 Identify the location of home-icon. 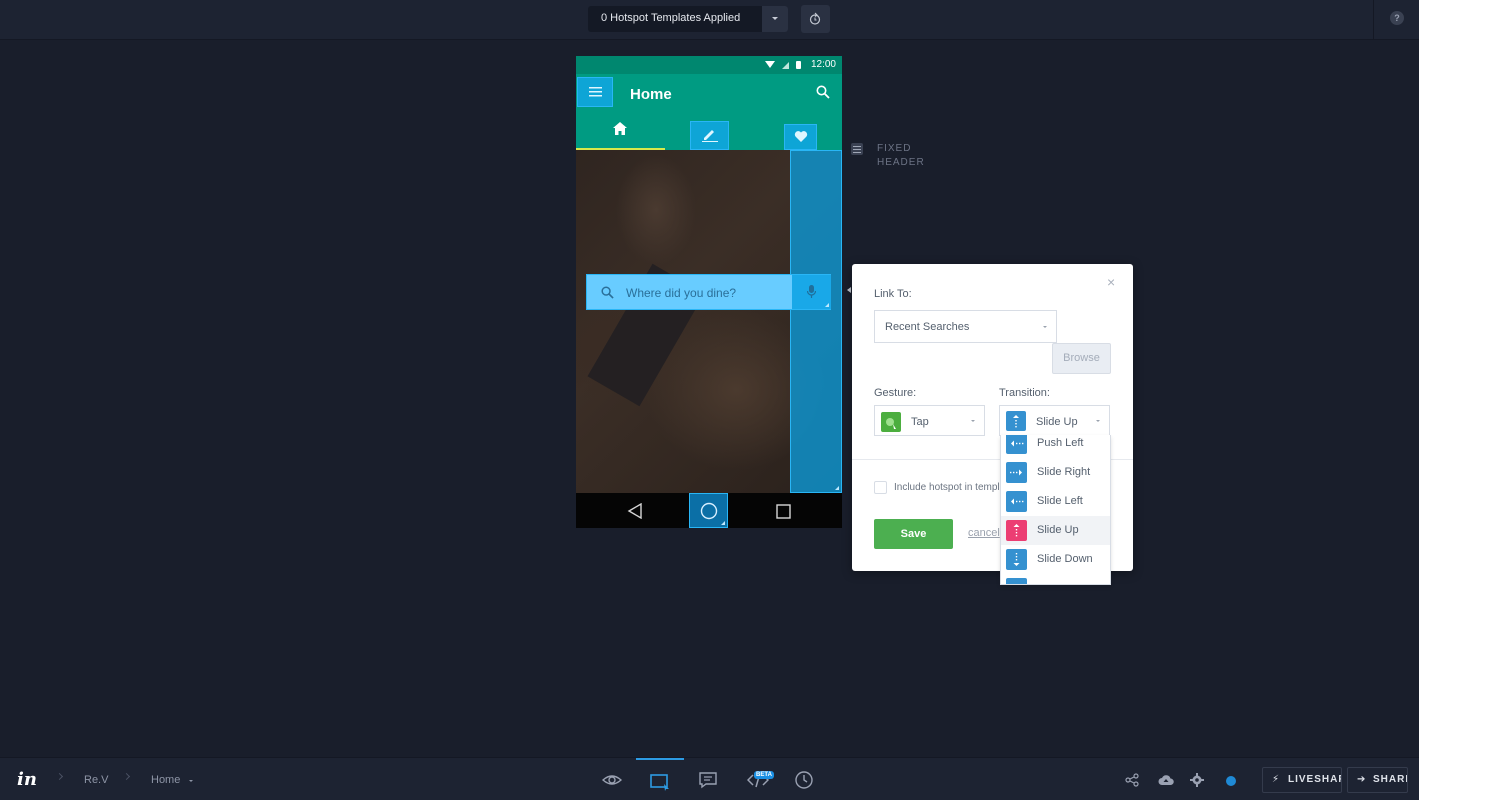
(620, 128).